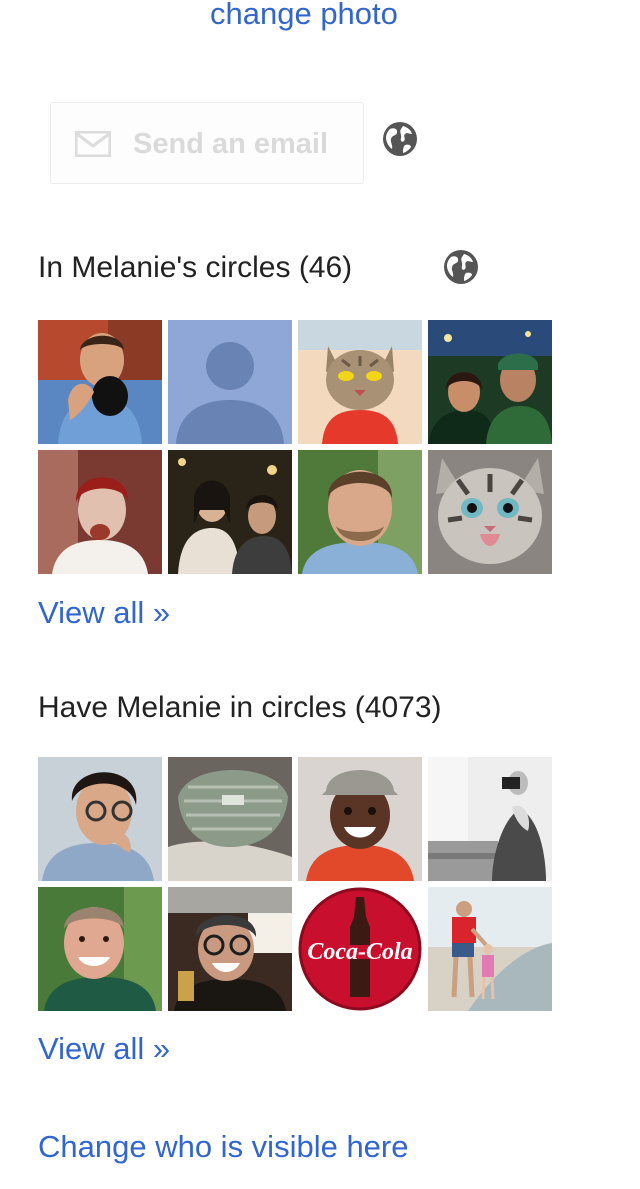  Describe the element at coordinates (240, 707) in the screenshot. I see `have-in-circles-heading: Have Melanie in circles (4073)` at that location.